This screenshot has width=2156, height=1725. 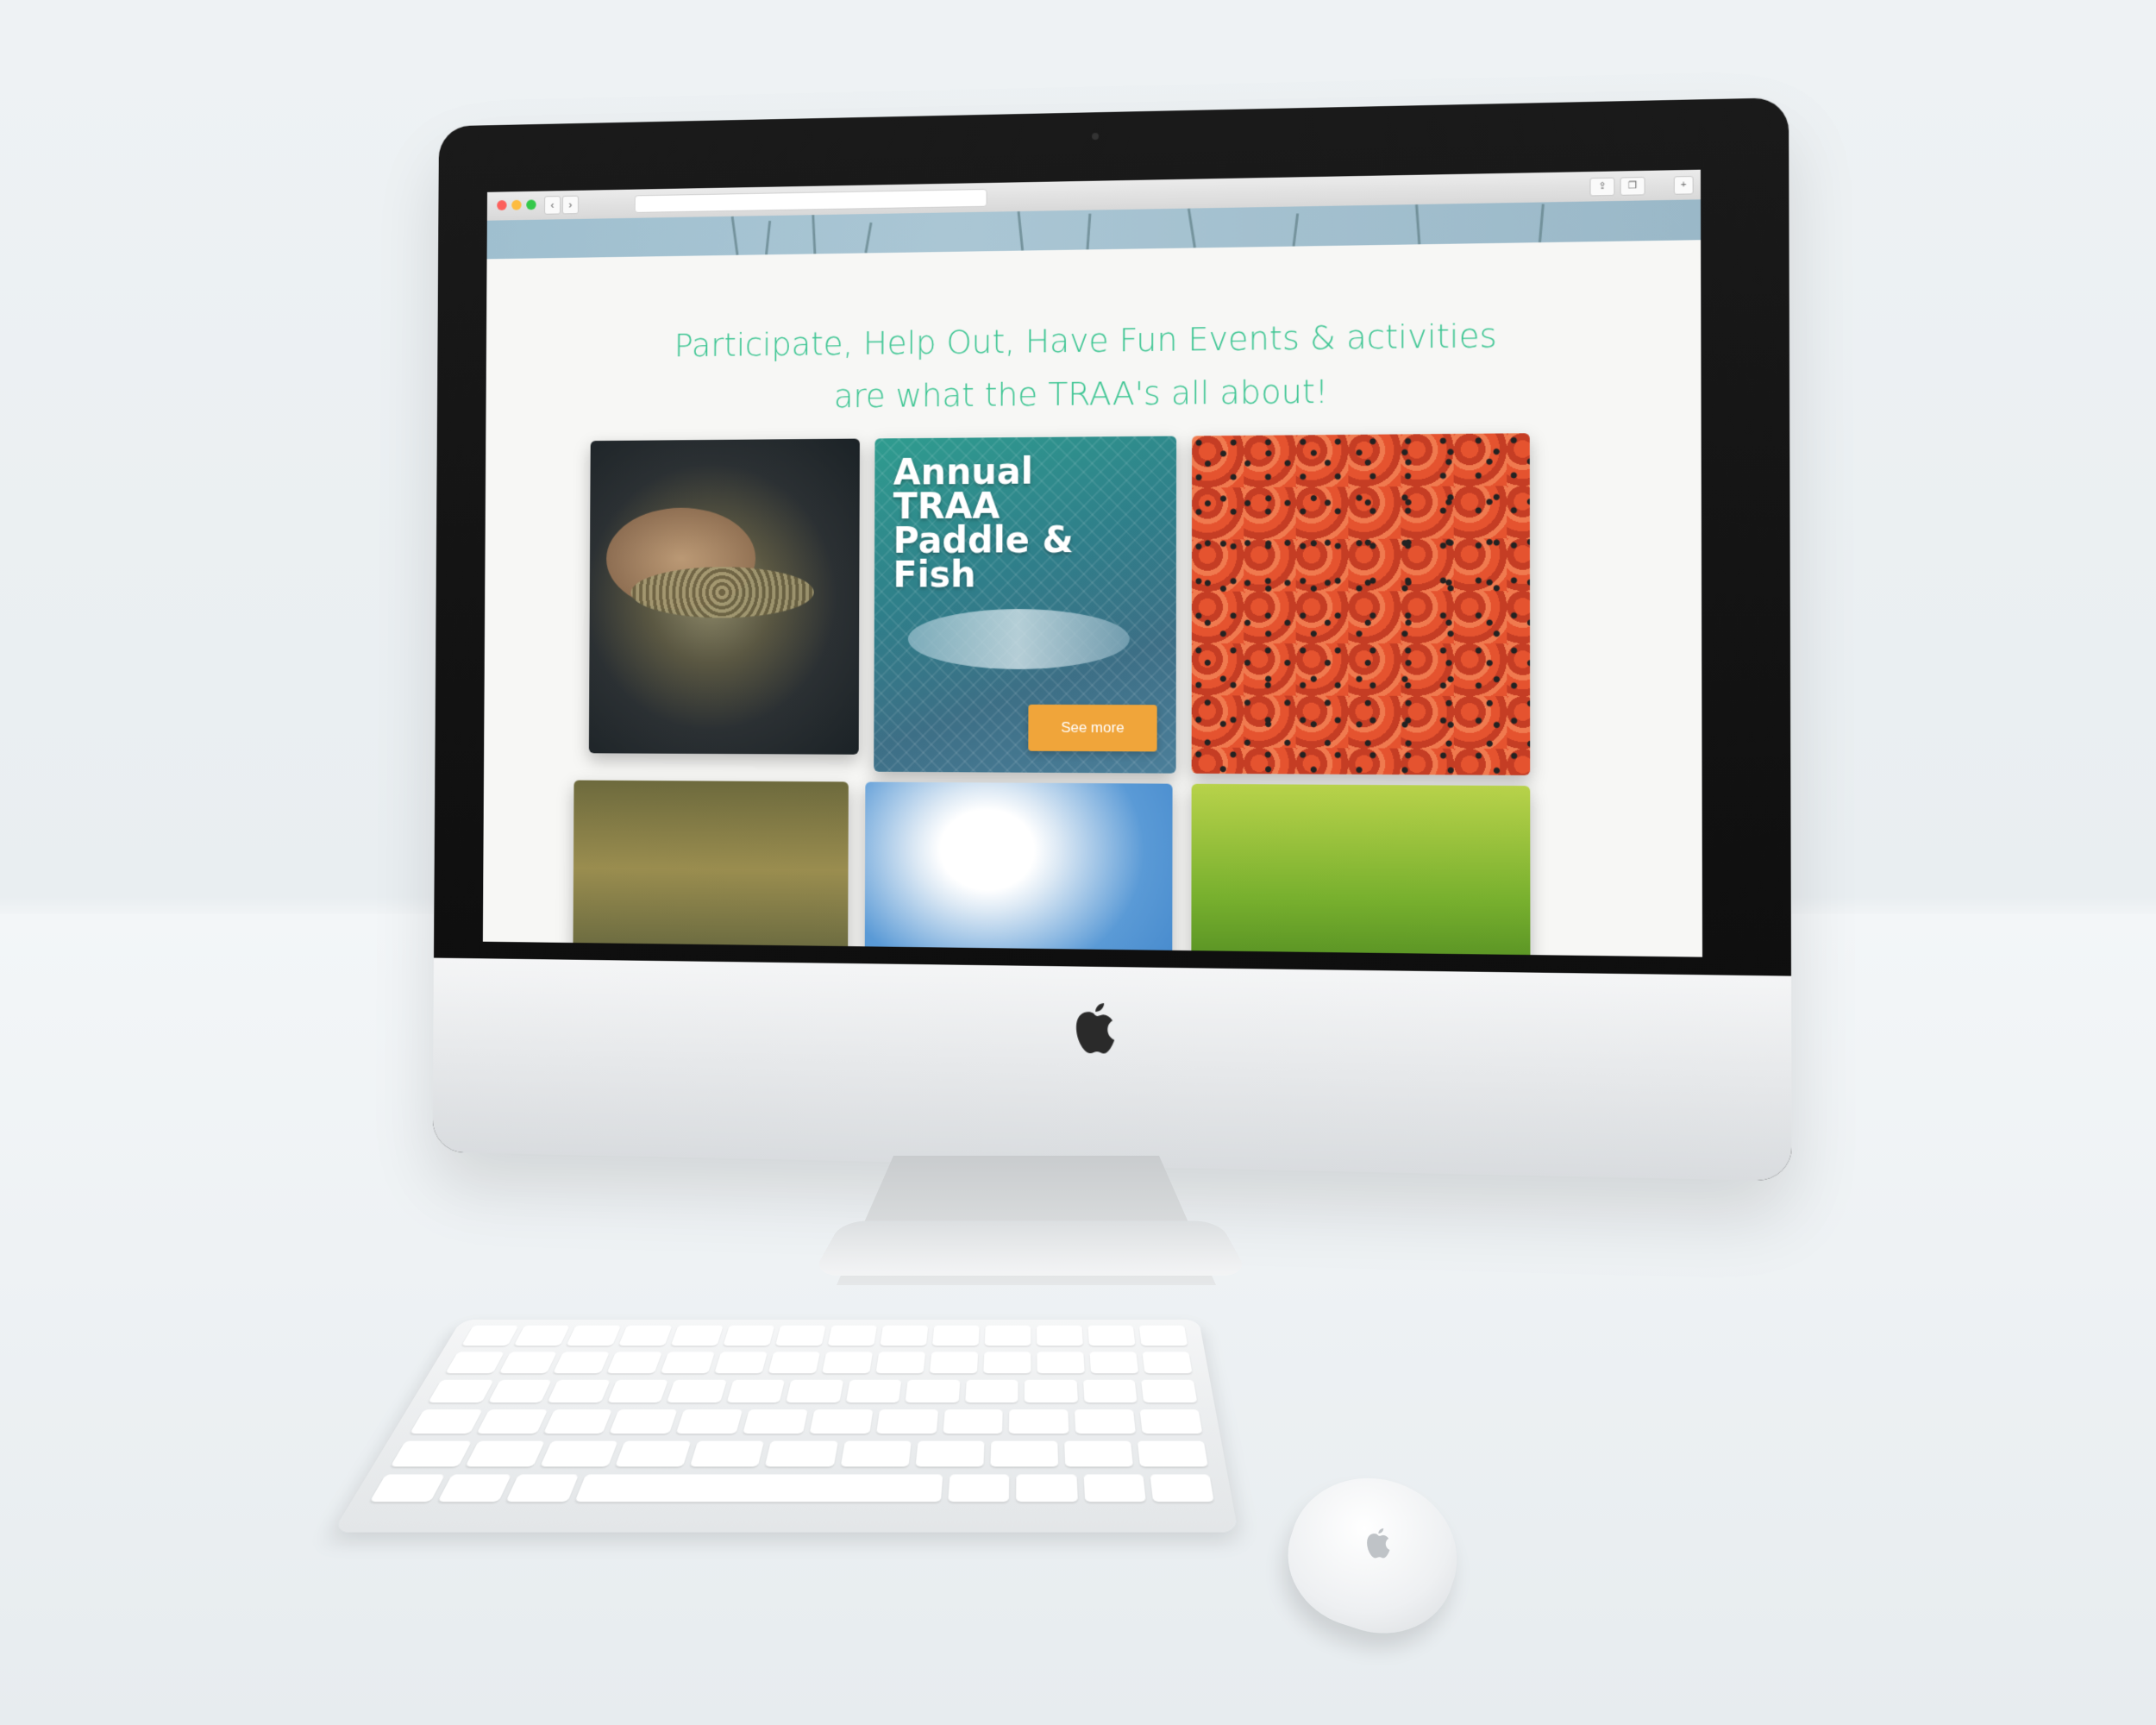 I want to click on event-card-grass, so click(x=1360, y=871).